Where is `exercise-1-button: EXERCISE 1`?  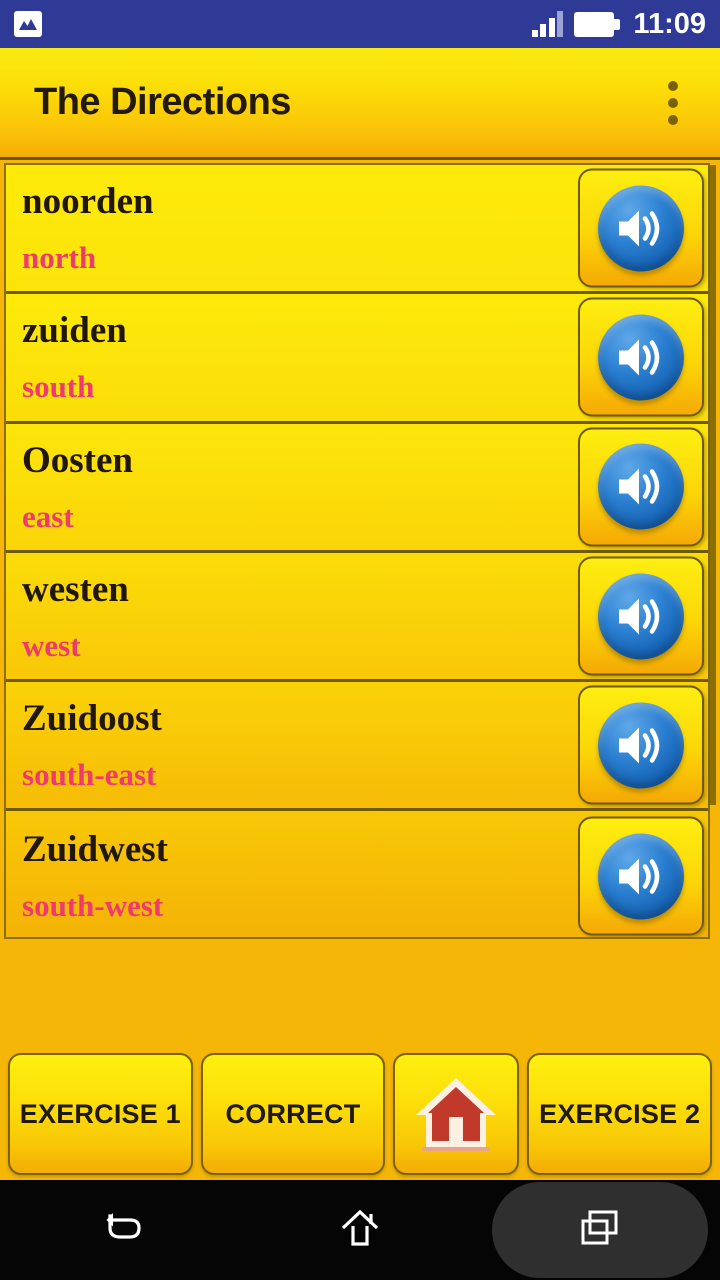 exercise-1-button: EXERCISE 1 is located at coordinates (100, 1114).